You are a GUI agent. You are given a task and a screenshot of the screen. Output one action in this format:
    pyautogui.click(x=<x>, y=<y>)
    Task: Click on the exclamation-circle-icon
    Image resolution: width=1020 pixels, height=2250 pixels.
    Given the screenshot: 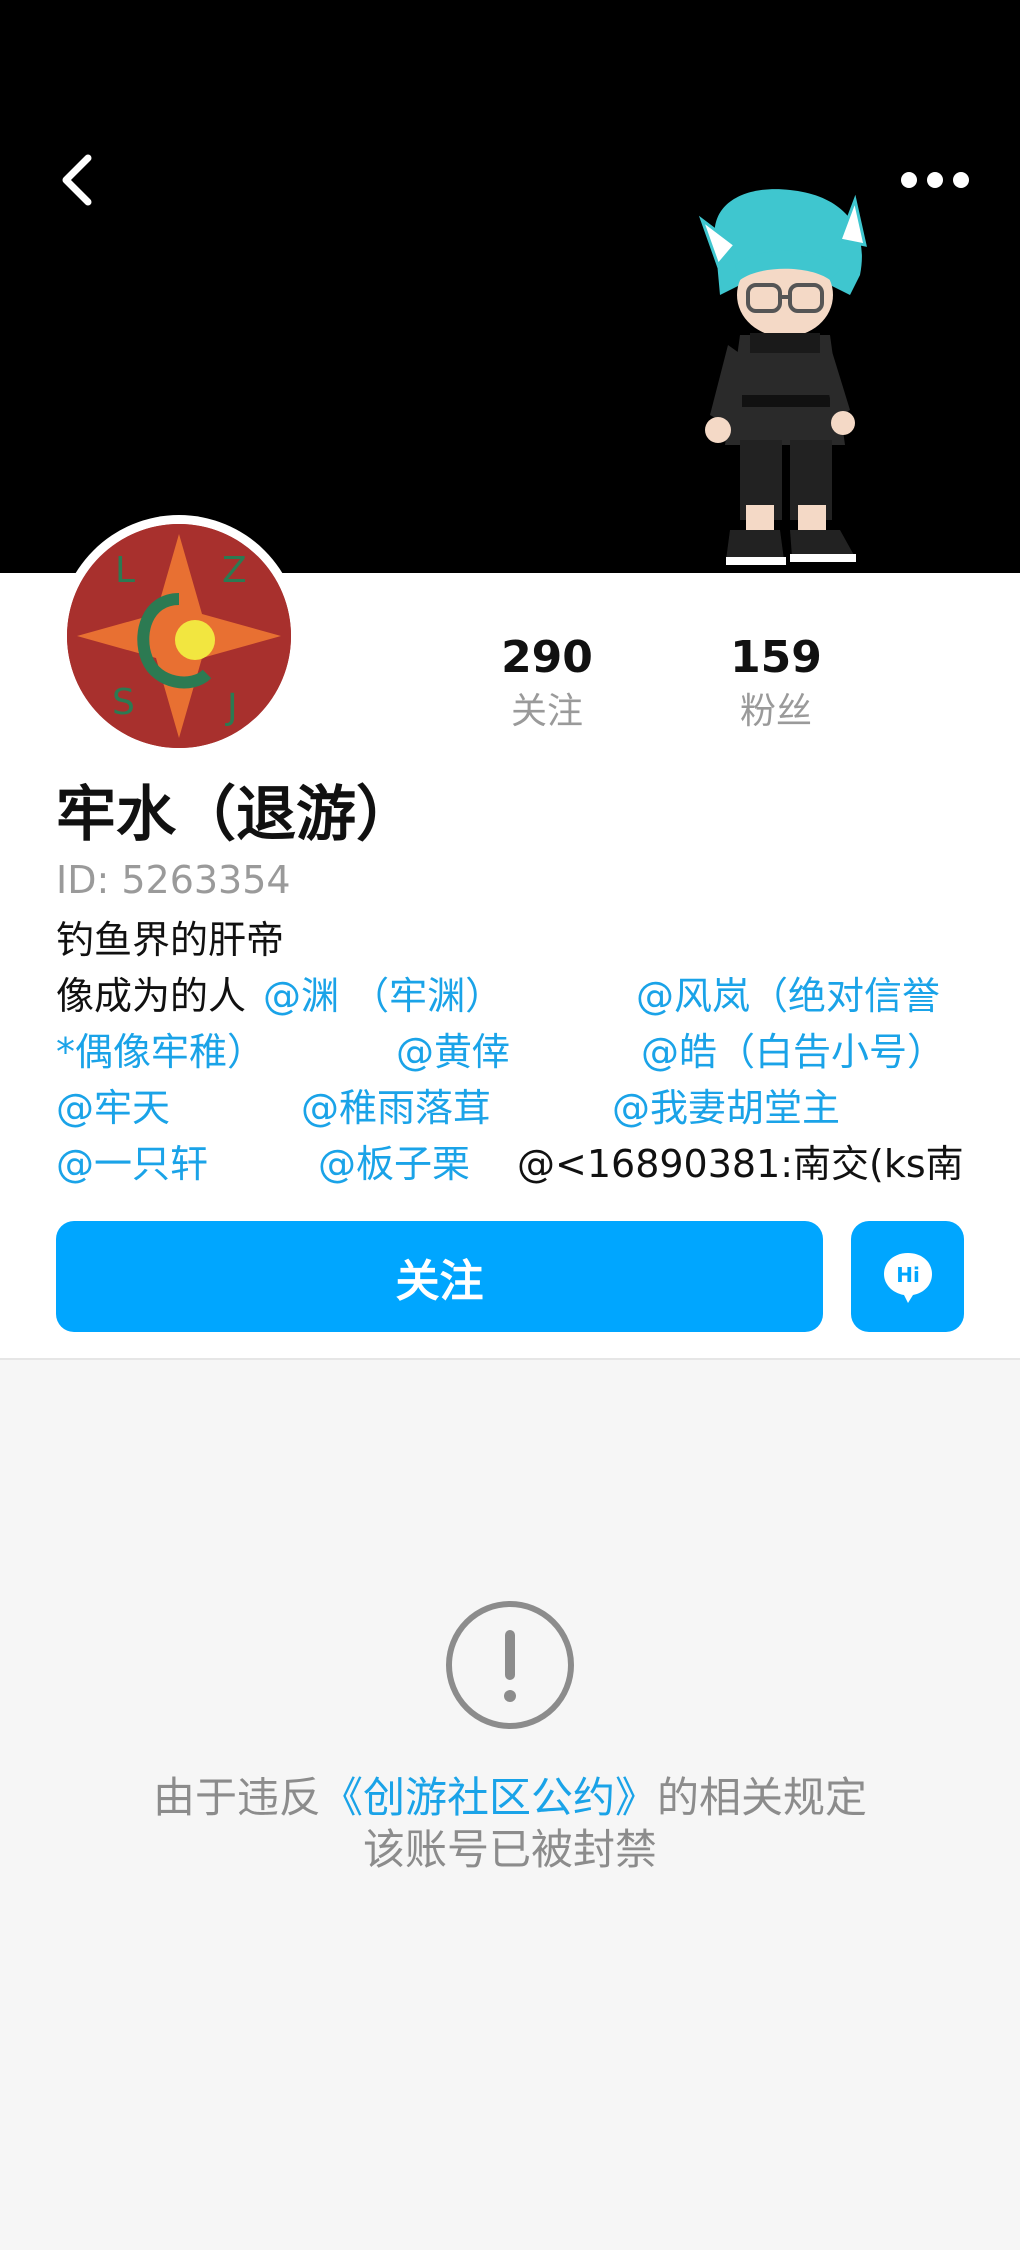 What is the action you would take?
    pyautogui.click(x=510, y=1665)
    